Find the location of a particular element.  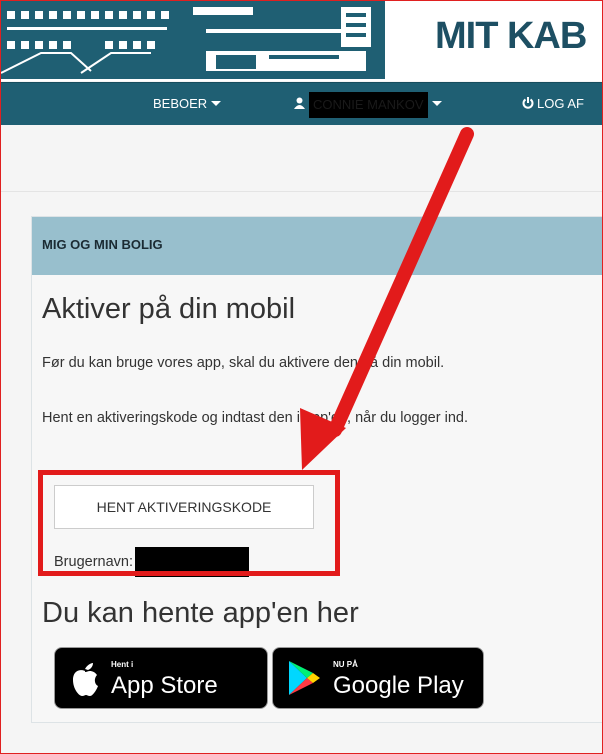

user-icon is located at coordinates (299, 103).